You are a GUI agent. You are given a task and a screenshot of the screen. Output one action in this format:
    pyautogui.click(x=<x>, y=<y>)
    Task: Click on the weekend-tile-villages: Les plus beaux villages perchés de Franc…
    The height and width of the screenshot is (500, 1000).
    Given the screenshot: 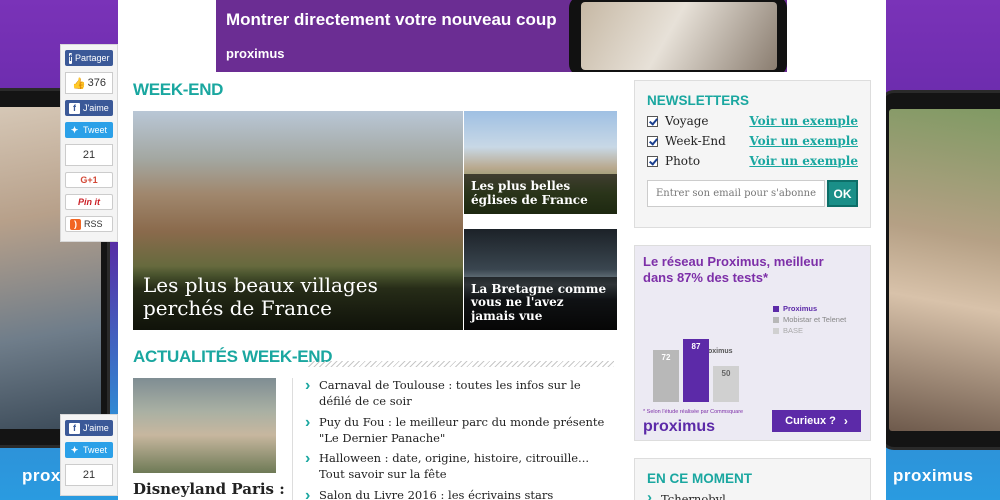 What is the action you would take?
    pyautogui.click(x=298, y=220)
    